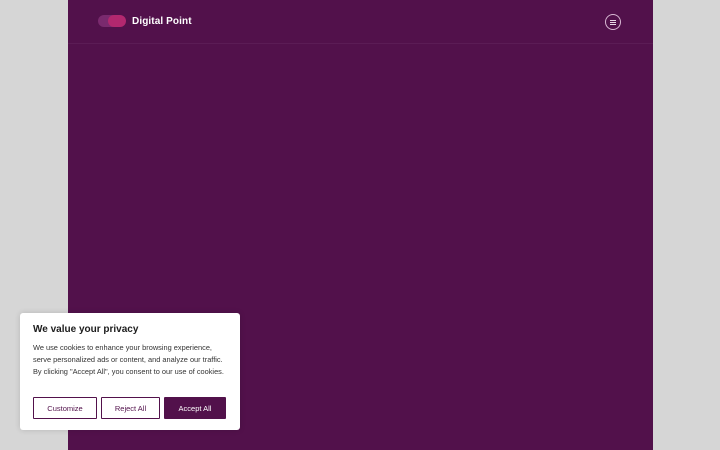  I want to click on menu-button, so click(613, 22).